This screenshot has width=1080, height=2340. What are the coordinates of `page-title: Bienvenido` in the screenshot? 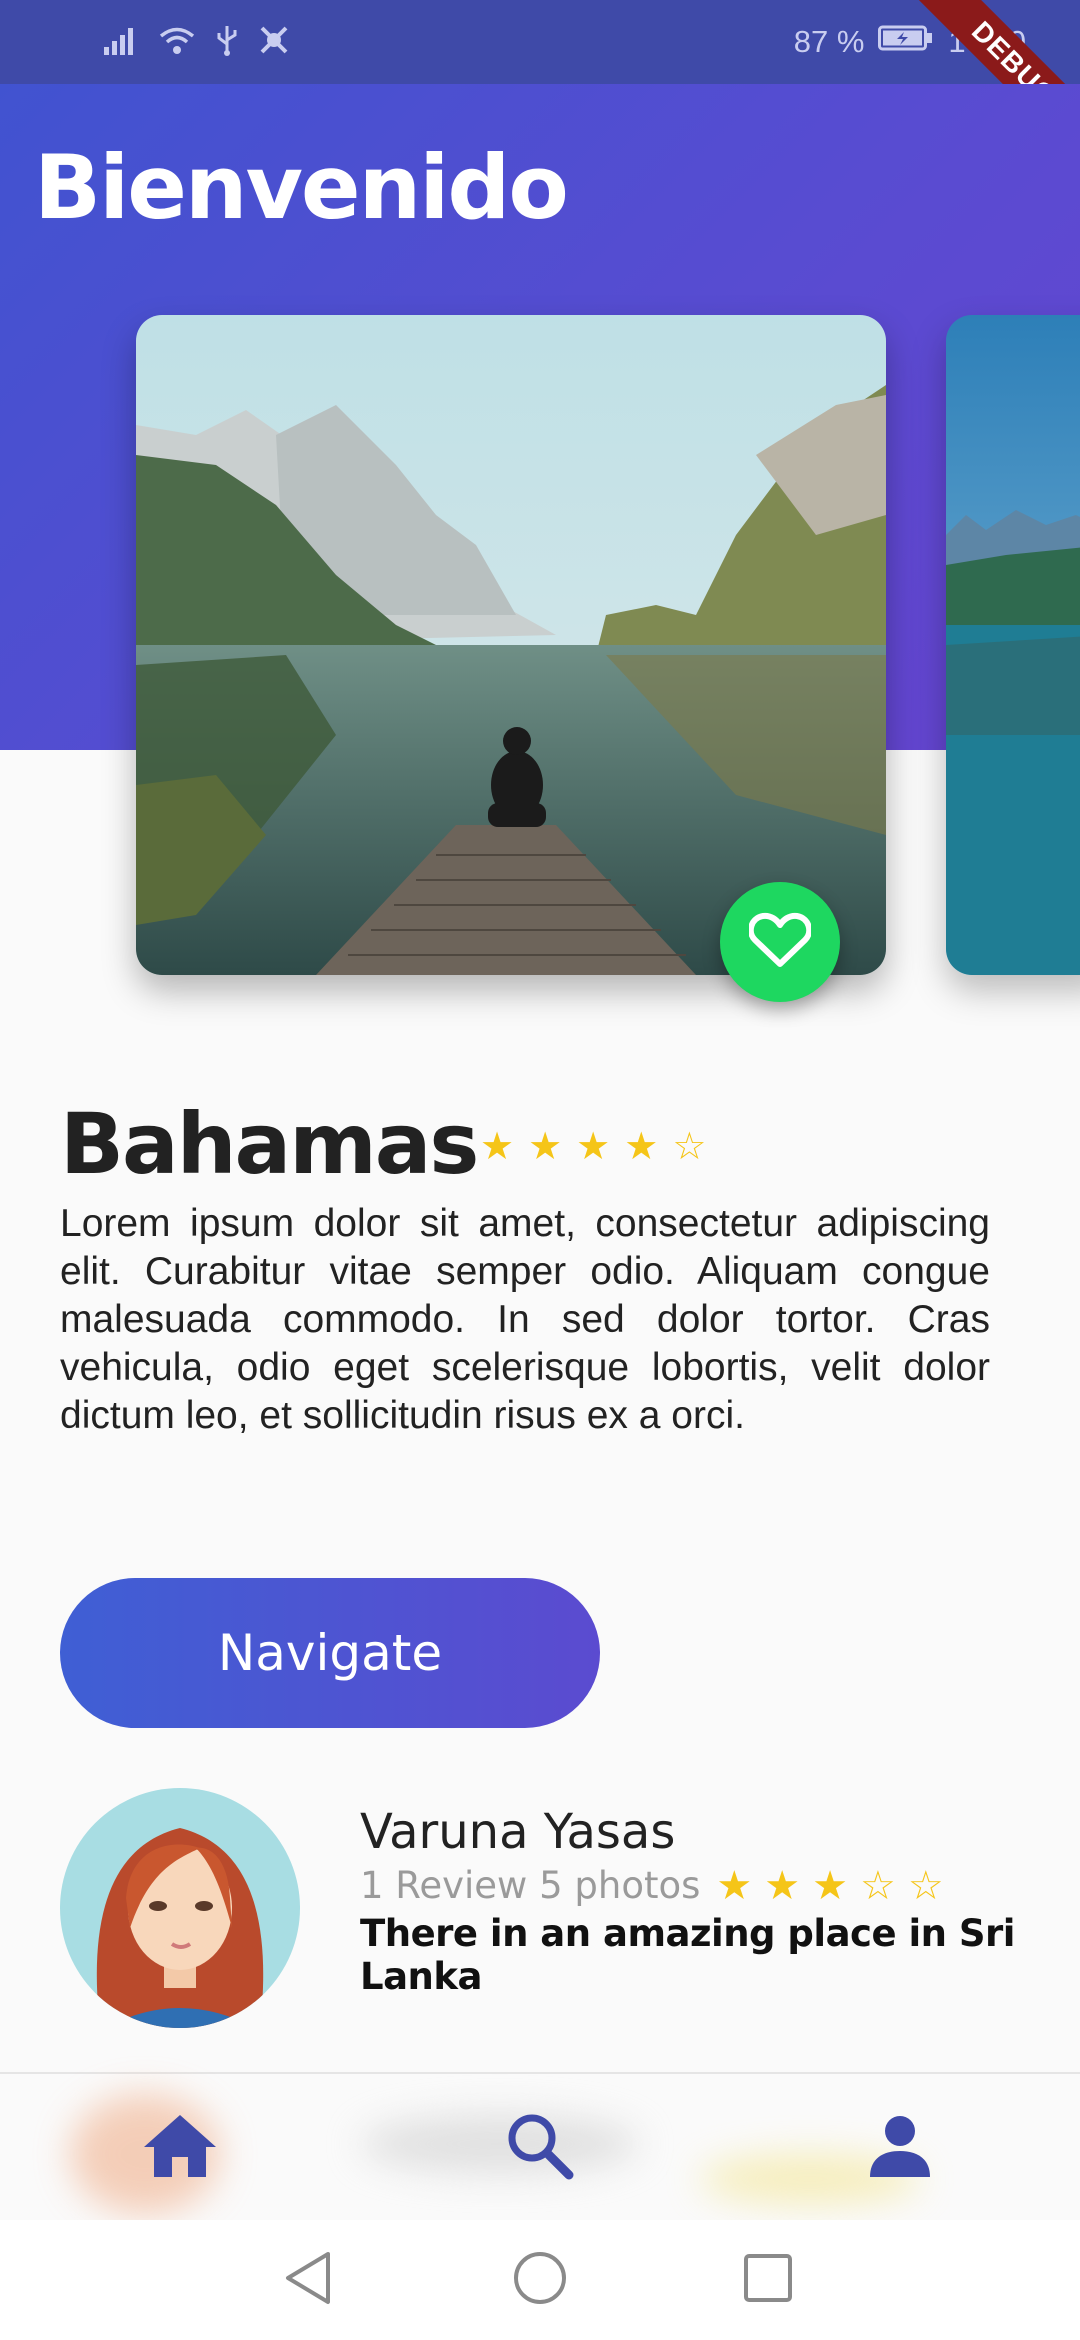 It's located at (301, 187).